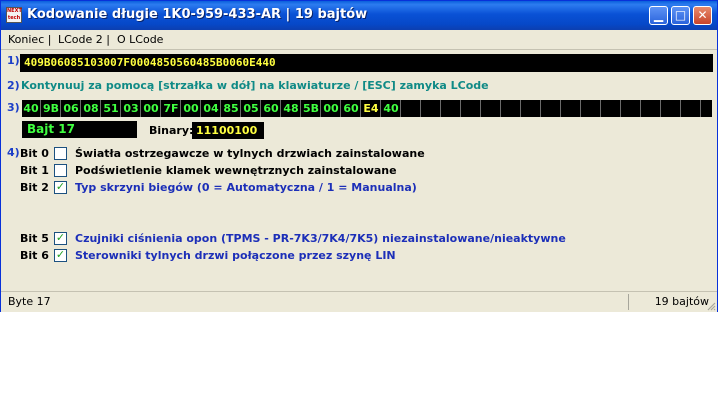 Image resolution: width=718 pixels, height=400 pixels. What do you see at coordinates (371, 108) in the screenshot?
I see `byte-cell: E4` at bounding box center [371, 108].